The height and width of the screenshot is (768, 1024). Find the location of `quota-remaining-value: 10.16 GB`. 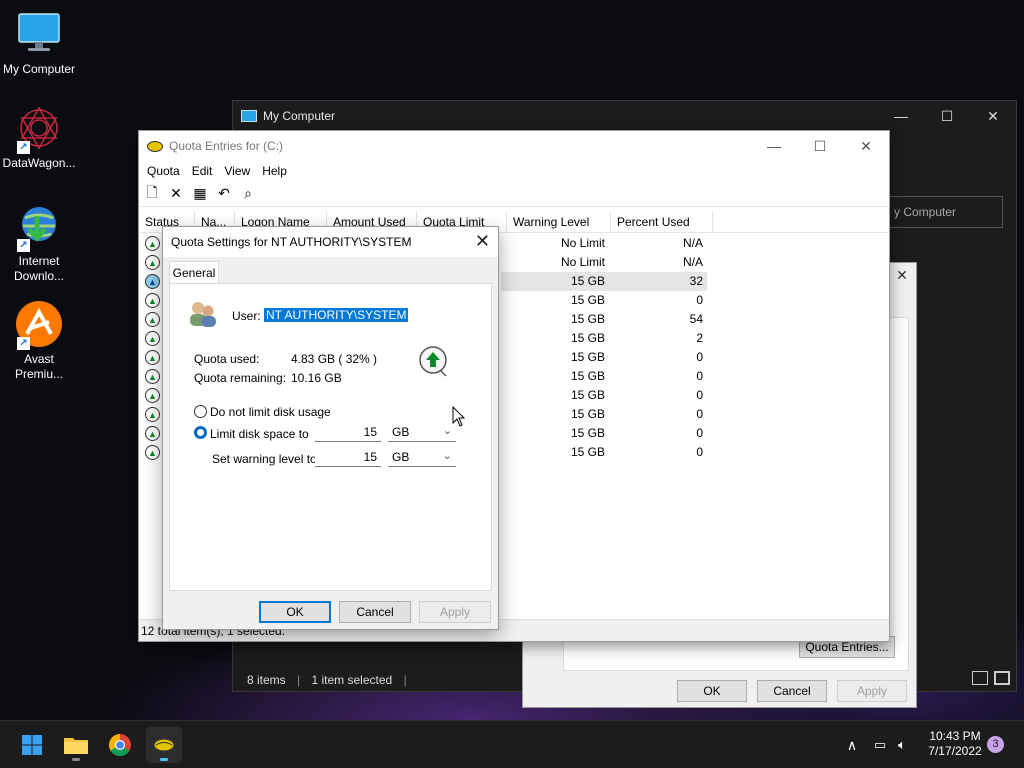

quota-remaining-value: 10.16 GB is located at coordinates (316, 378).